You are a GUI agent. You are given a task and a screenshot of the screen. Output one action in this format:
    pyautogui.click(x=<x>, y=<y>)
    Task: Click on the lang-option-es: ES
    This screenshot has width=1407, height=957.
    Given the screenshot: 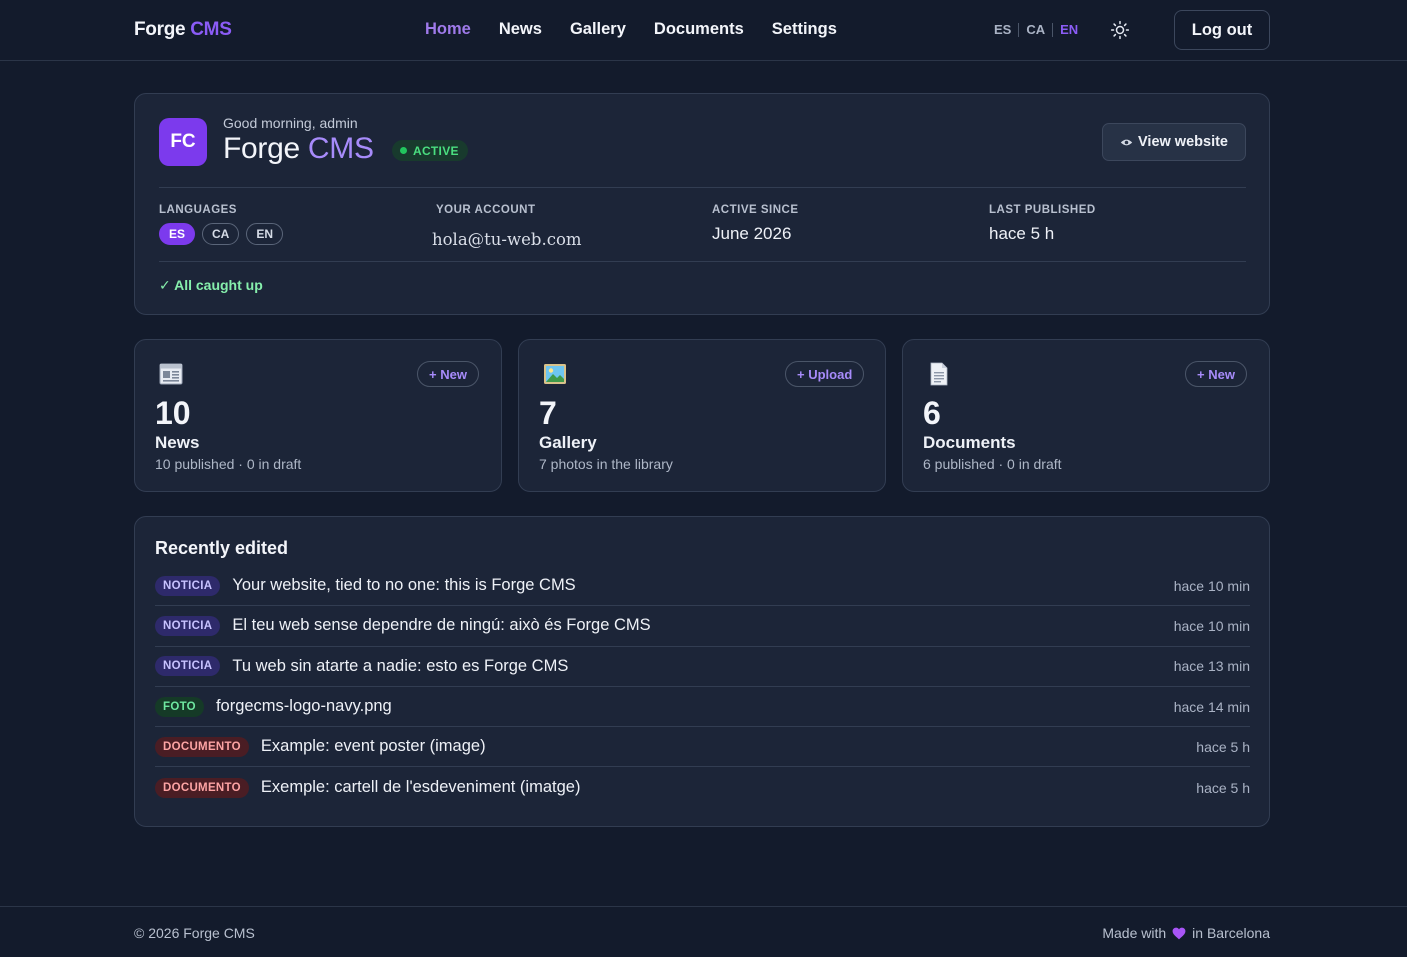 What is the action you would take?
    pyautogui.click(x=1002, y=29)
    